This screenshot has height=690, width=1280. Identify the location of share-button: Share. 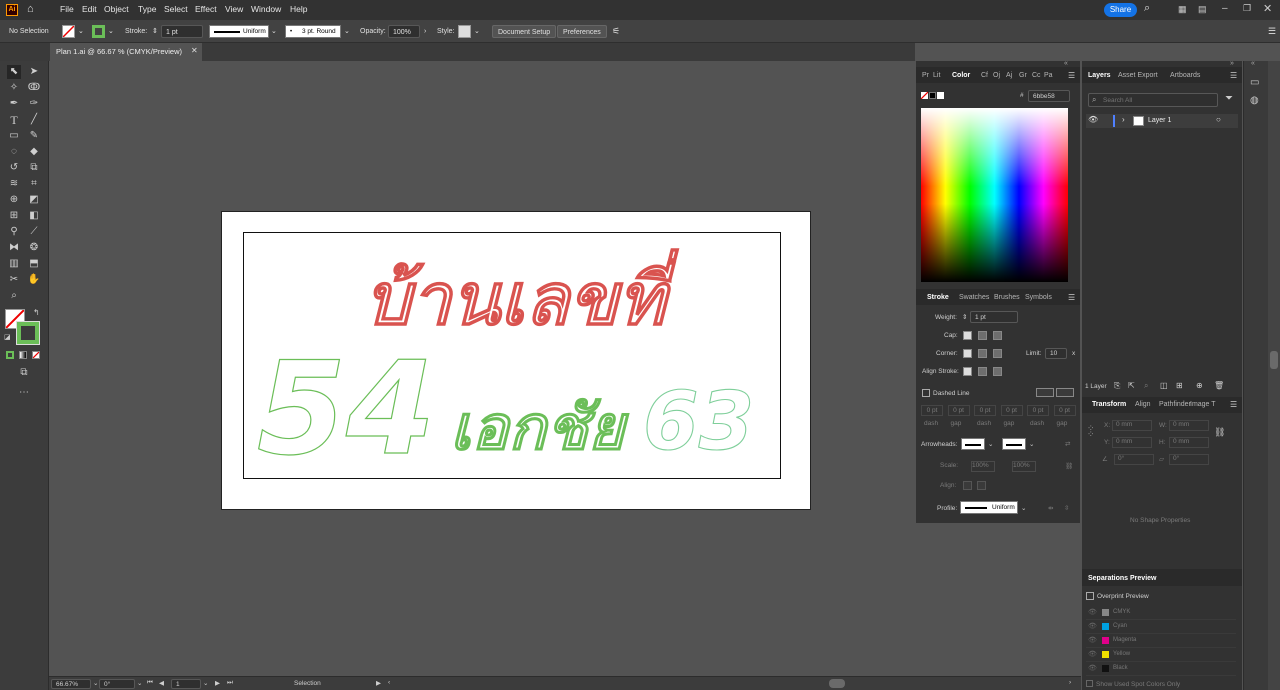
(1120, 10).